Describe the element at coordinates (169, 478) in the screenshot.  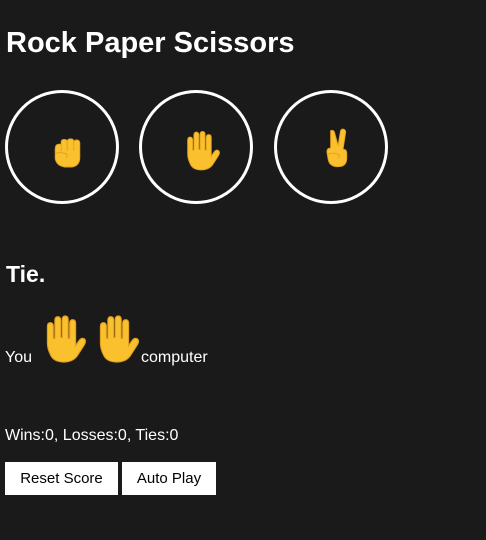
I see `auto-play-button: Auto Play` at that location.